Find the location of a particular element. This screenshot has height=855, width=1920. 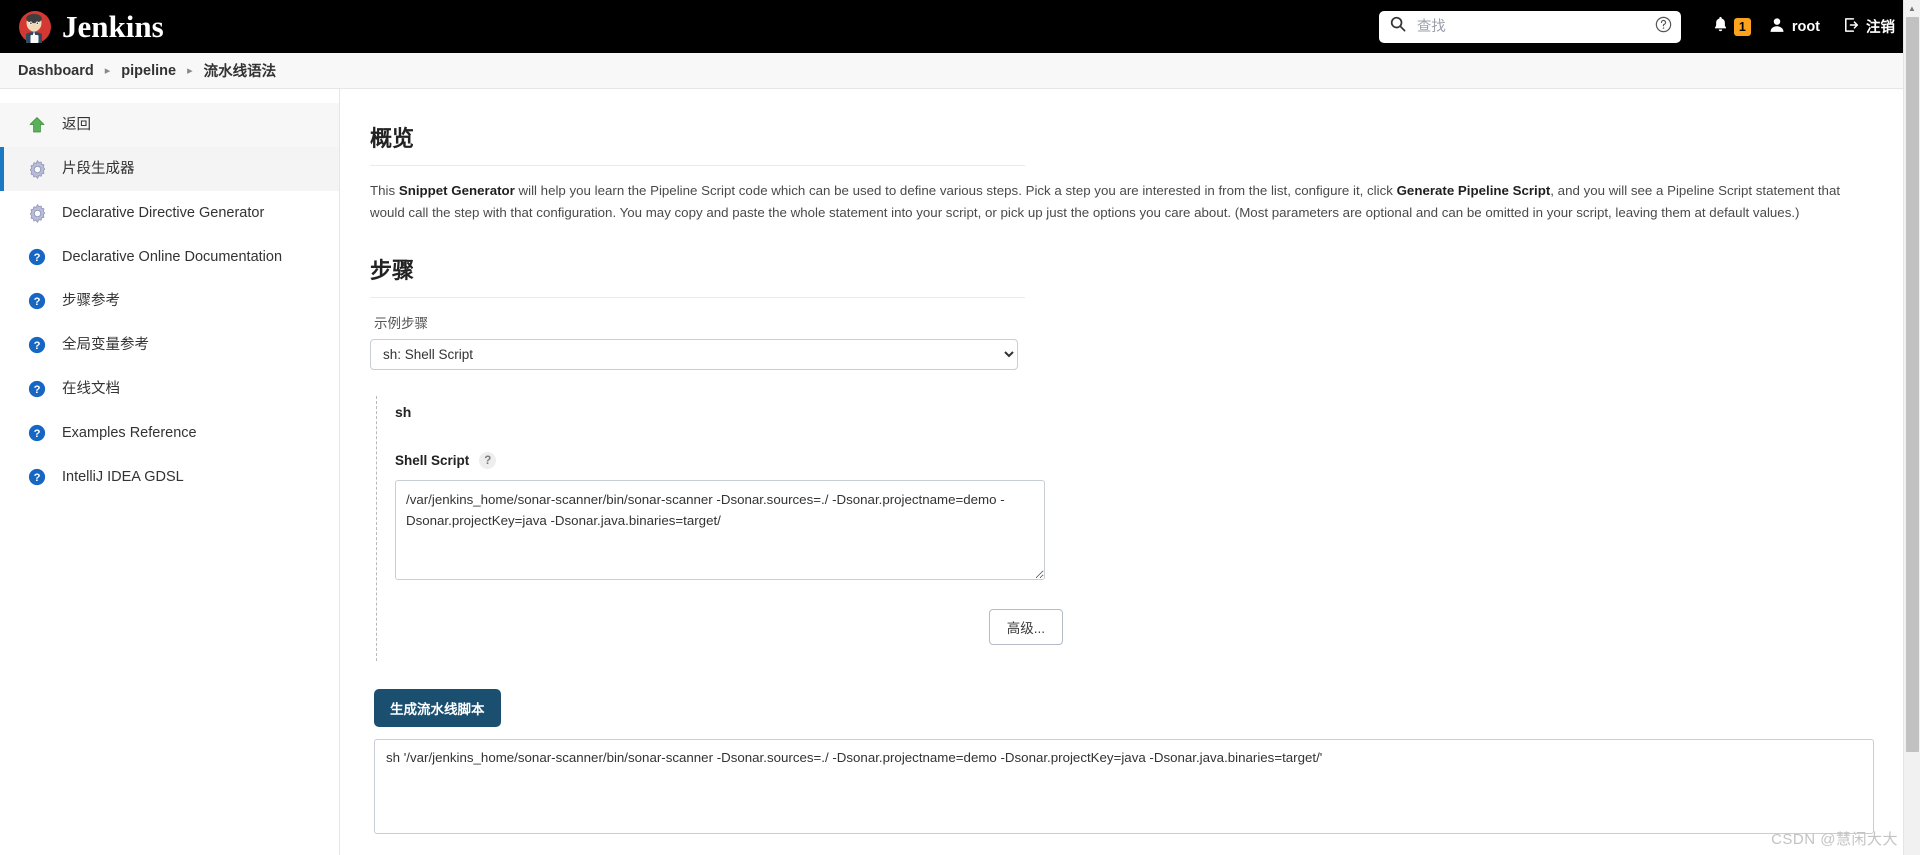

shell-script-field-label: Shell Script ? is located at coordinates (1035, 461).